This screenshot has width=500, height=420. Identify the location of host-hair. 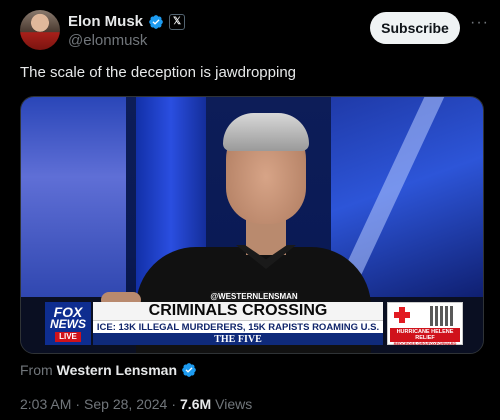
(266, 132).